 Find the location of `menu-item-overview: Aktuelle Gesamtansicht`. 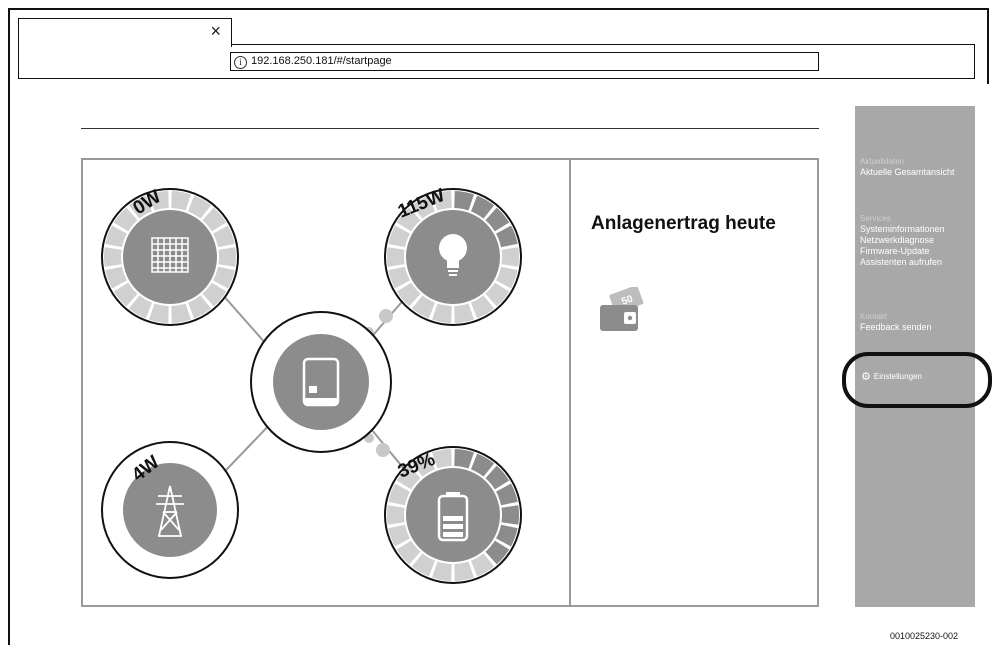

menu-item-overview: Aktuelle Gesamtansicht is located at coordinates (907, 172).